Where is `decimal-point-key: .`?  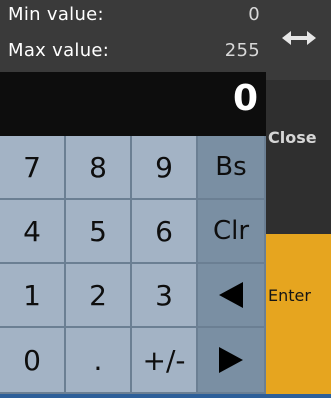 decimal-point-key: . is located at coordinates (99, 361).